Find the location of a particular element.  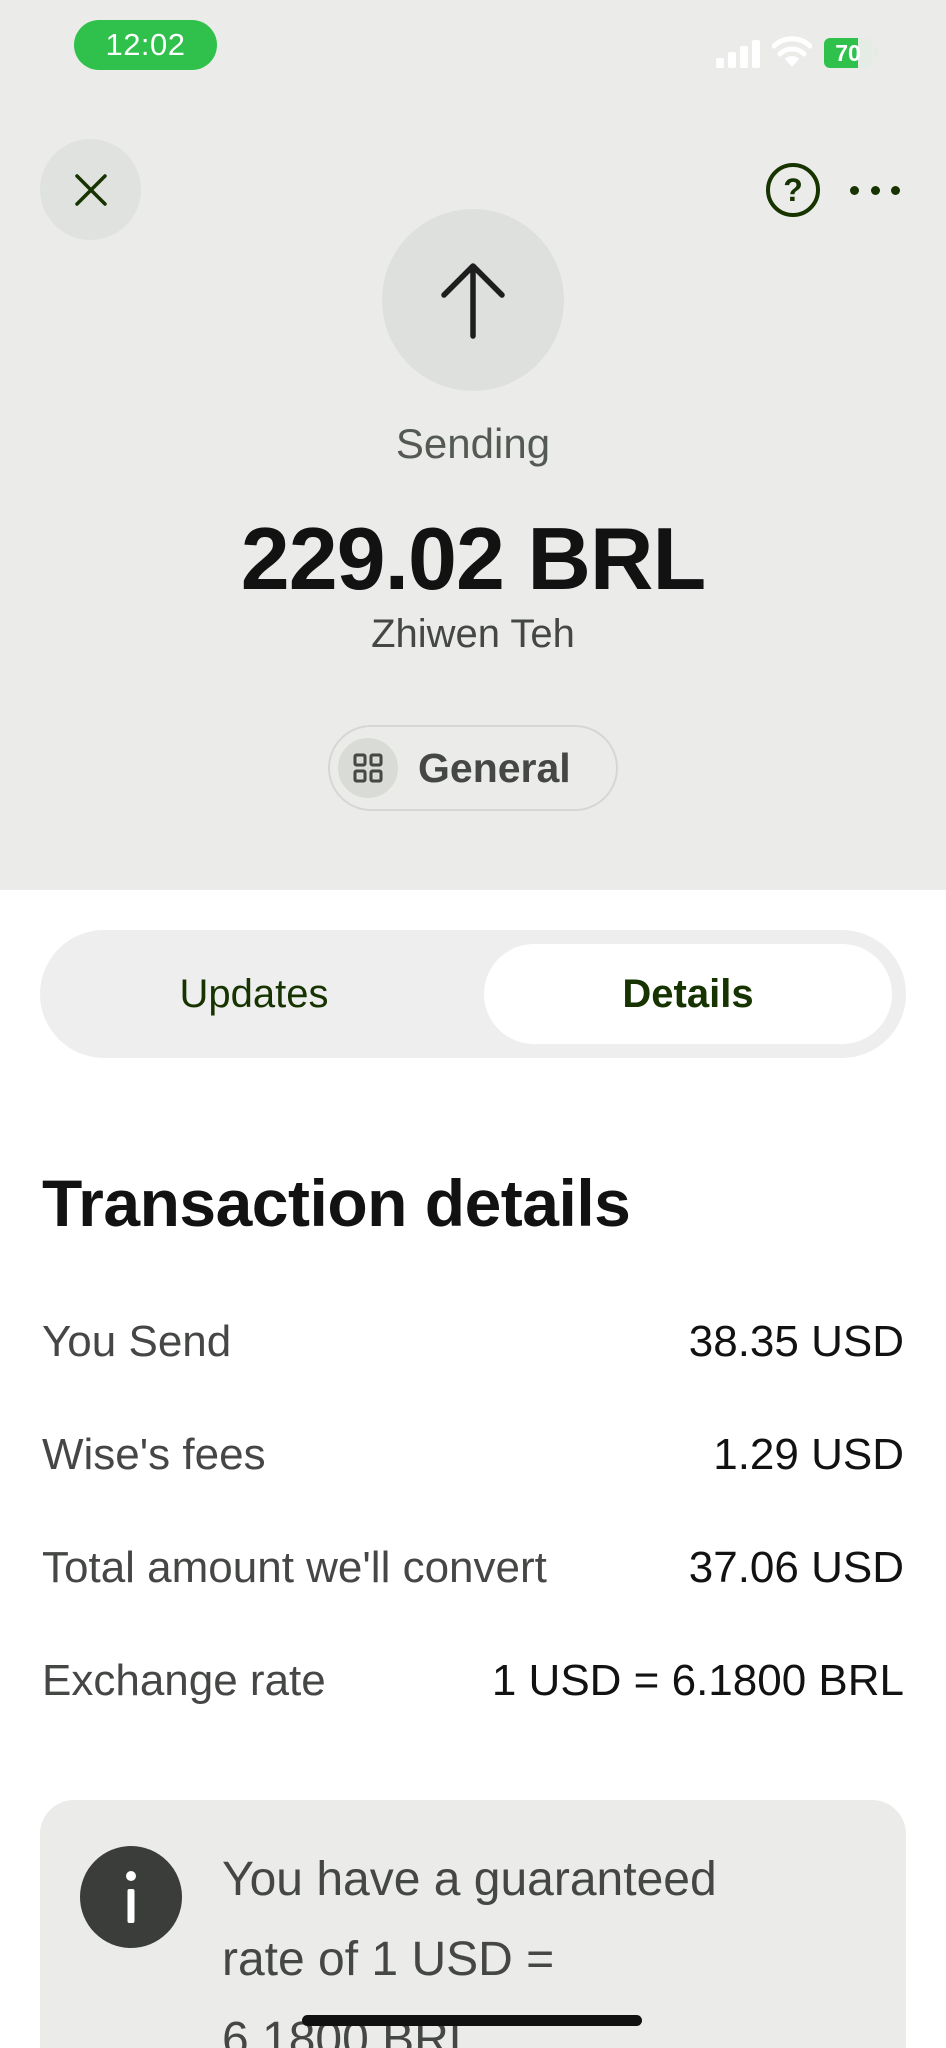

detail-label: Wise's fees is located at coordinates (154, 1454).